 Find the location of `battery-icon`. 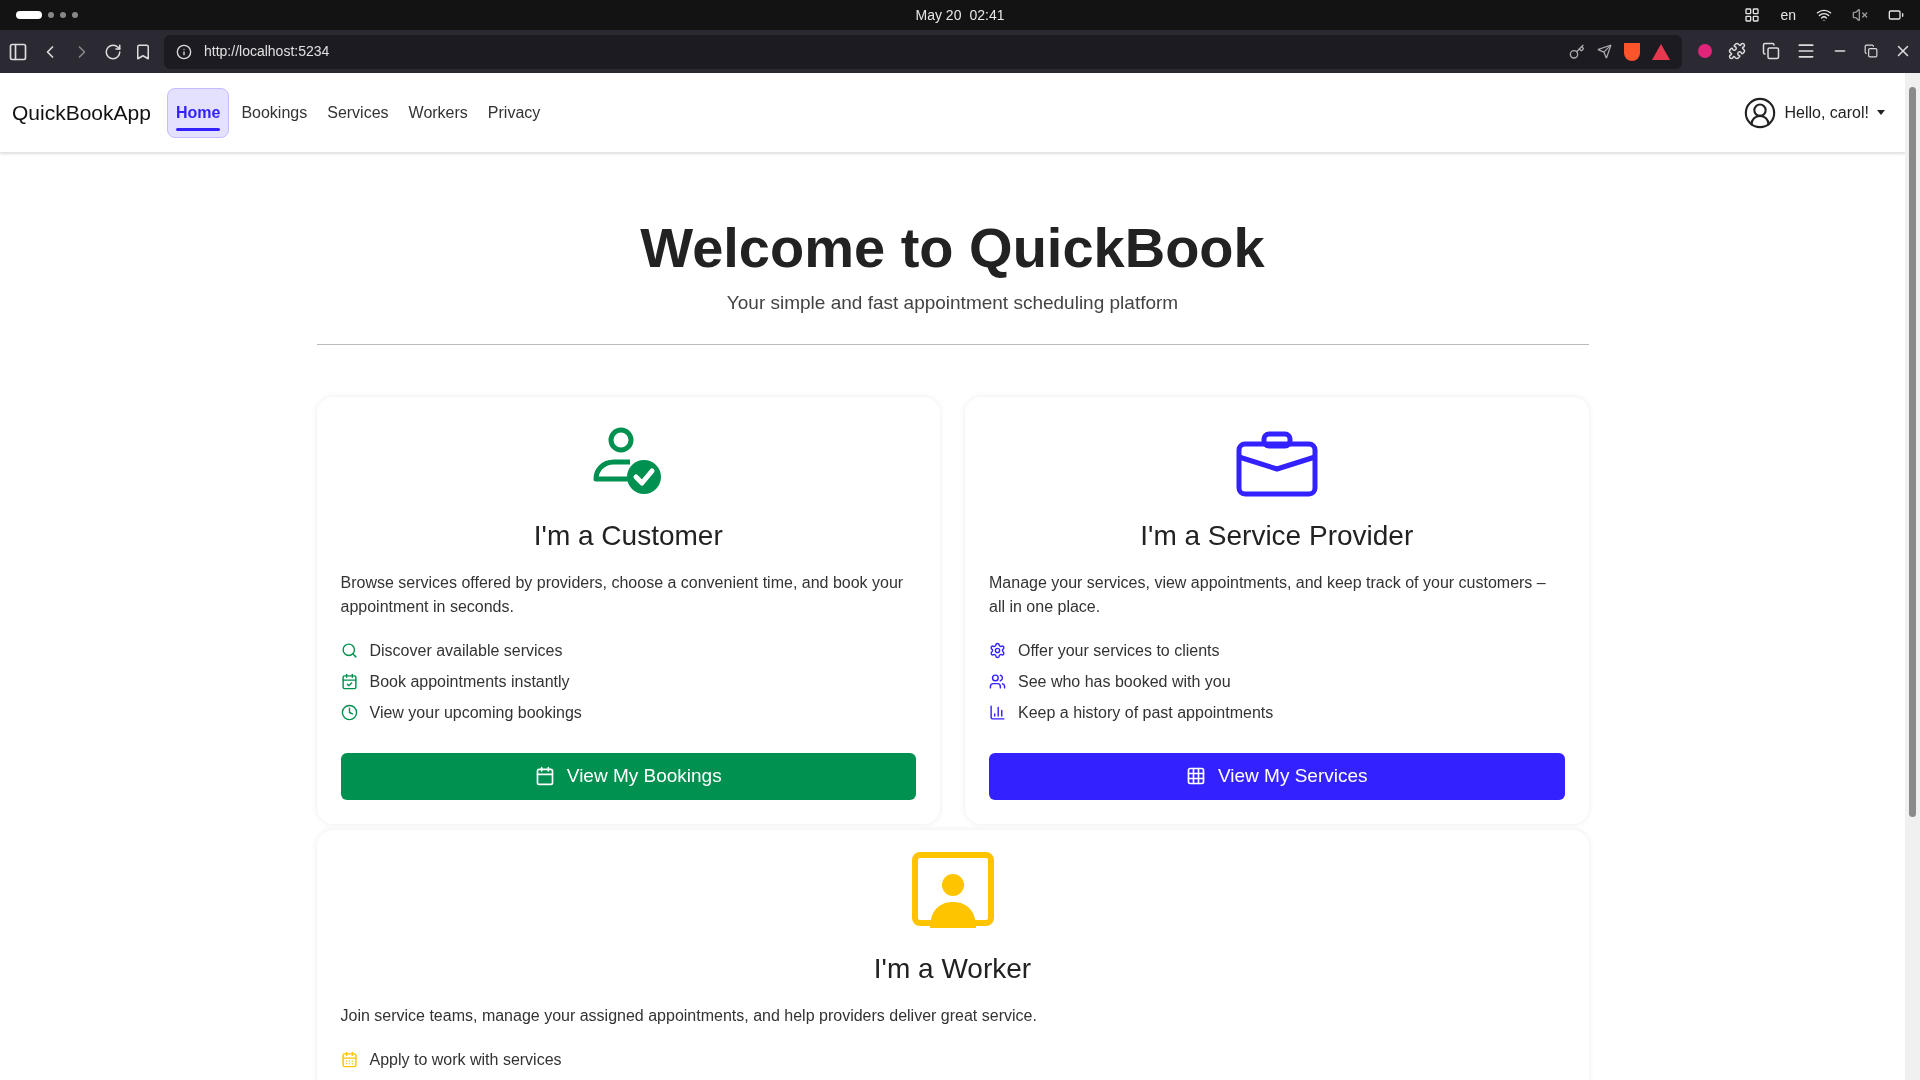

battery-icon is located at coordinates (1896, 15).